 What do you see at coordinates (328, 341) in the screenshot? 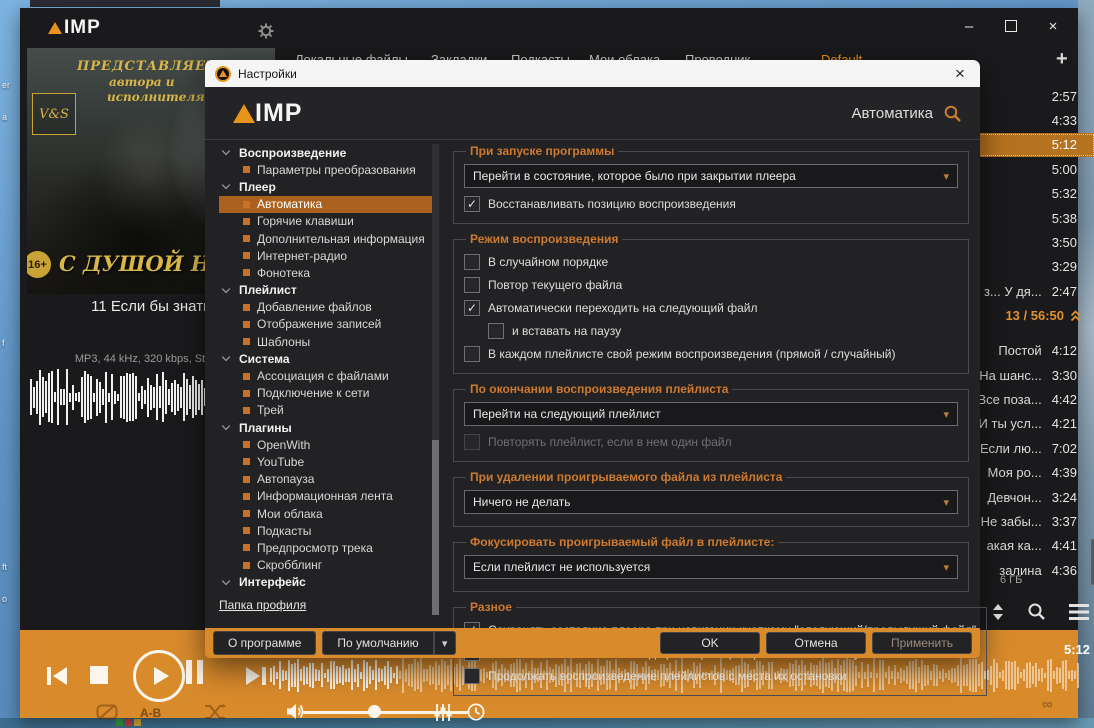
I see `tree-item-Шаблоны: Шаблоны` at bounding box center [328, 341].